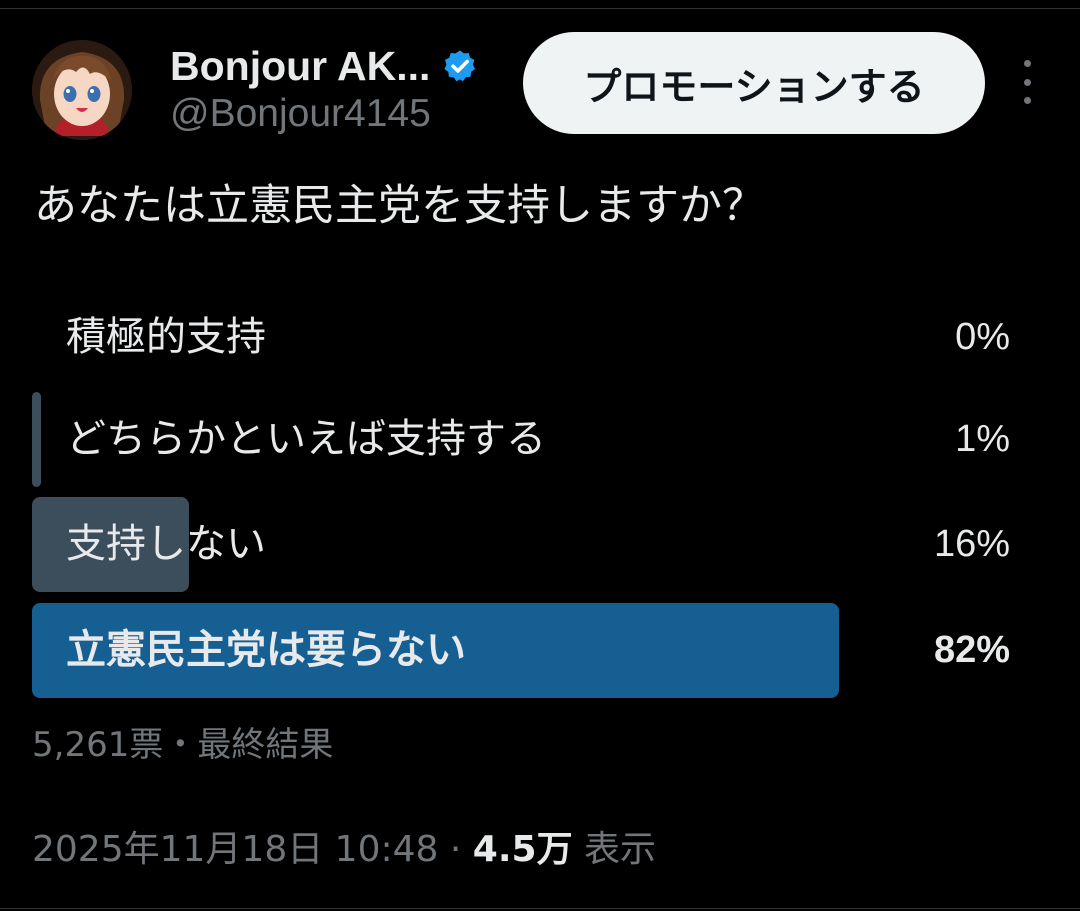  I want to click on poll-option: 支持しない 16%, so click(524, 544).